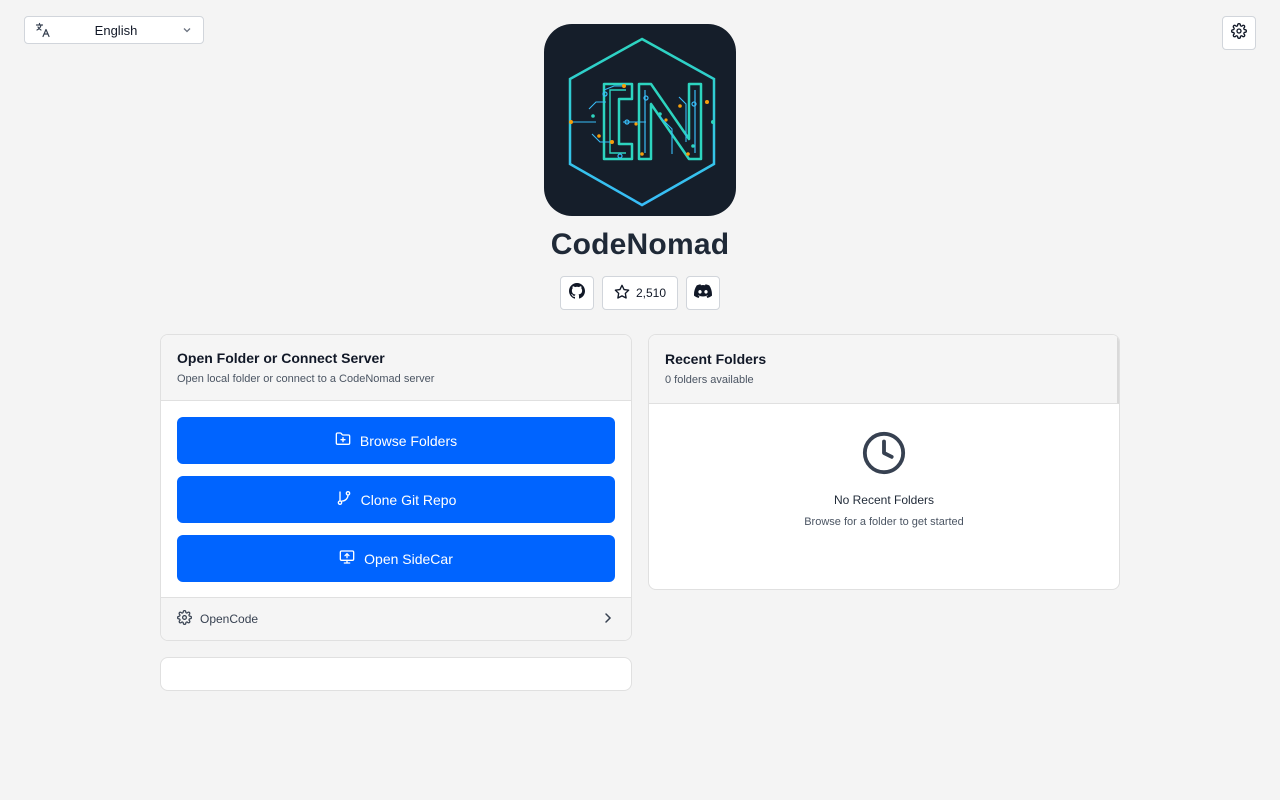 The width and height of the screenshot is (1280, 800). I want to click on browse-folders-label: Browse Folders, so click(408, 440).